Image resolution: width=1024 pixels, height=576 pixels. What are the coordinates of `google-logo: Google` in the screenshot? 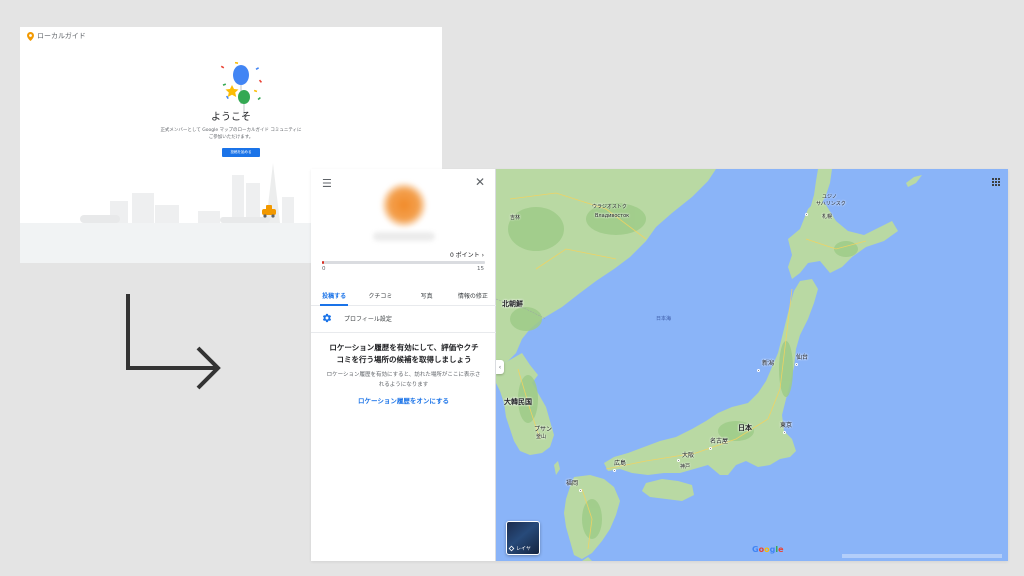 It's located at (768, 549).